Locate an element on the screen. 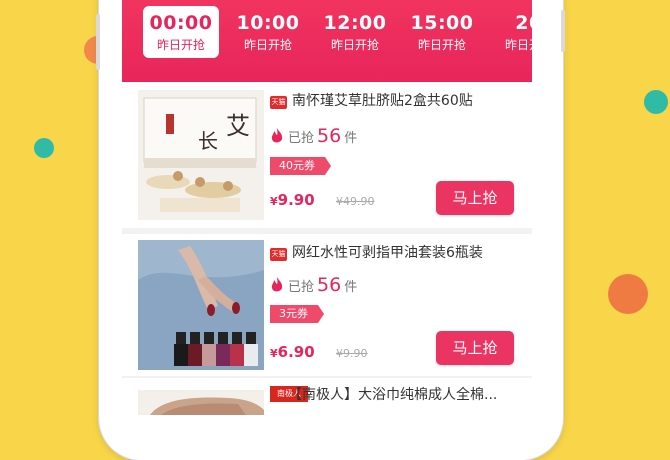 The image size is (670, 460). moxibustion-box-image: 艾 长 is located at coordinates (201, 155).